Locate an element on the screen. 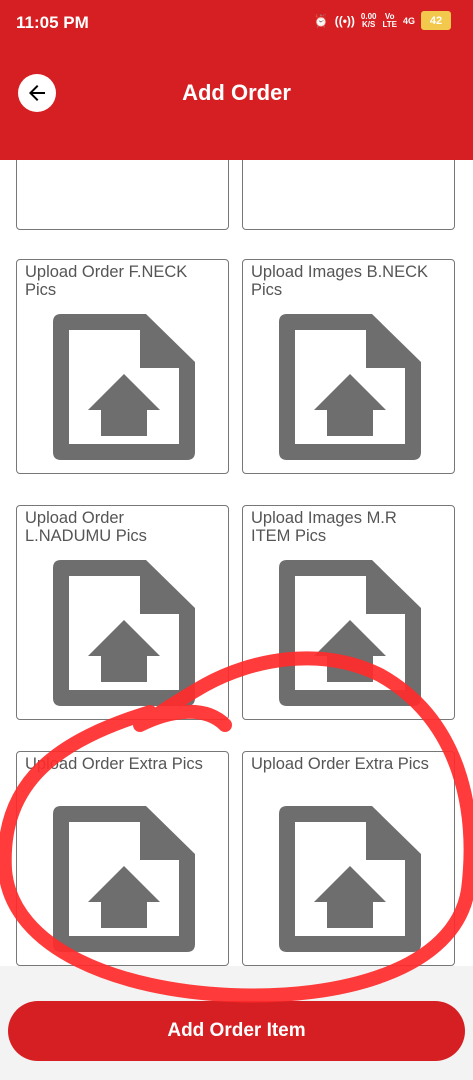  hotspot-icon: ((•)) is located at coordinates (344, 20).